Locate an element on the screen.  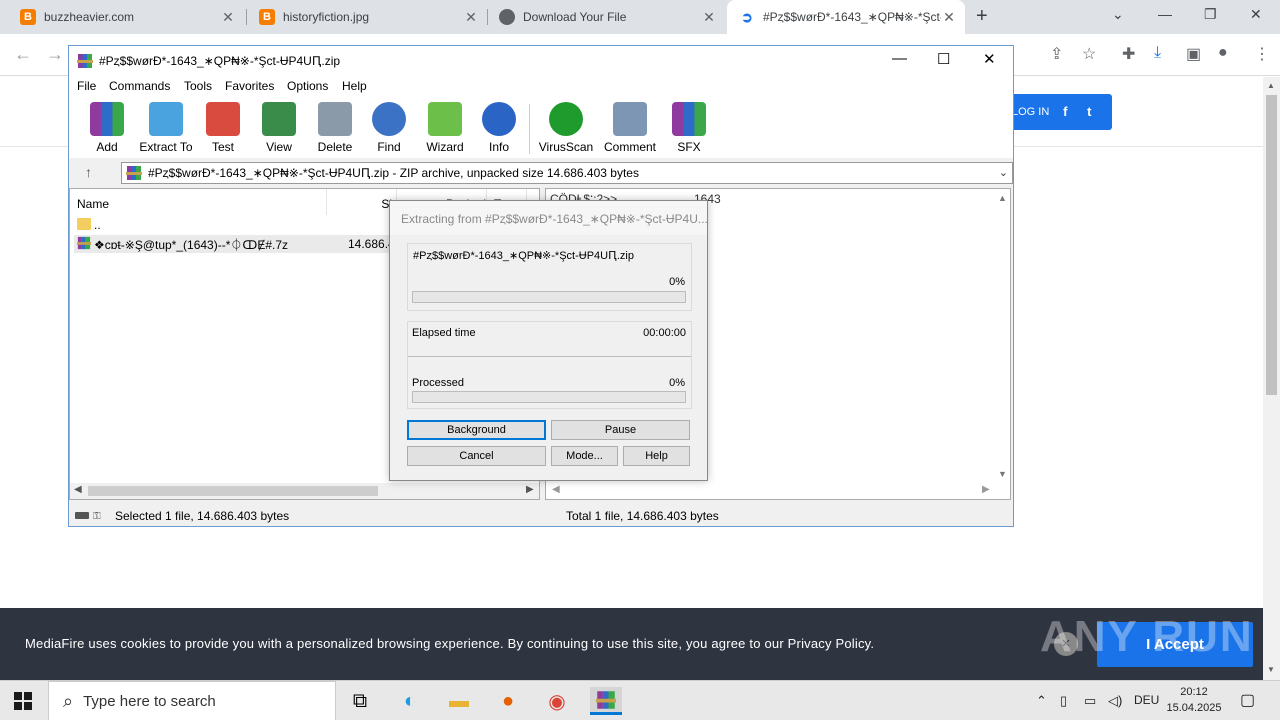
edge-icon: ◐ is located at coordinates (410, 701).